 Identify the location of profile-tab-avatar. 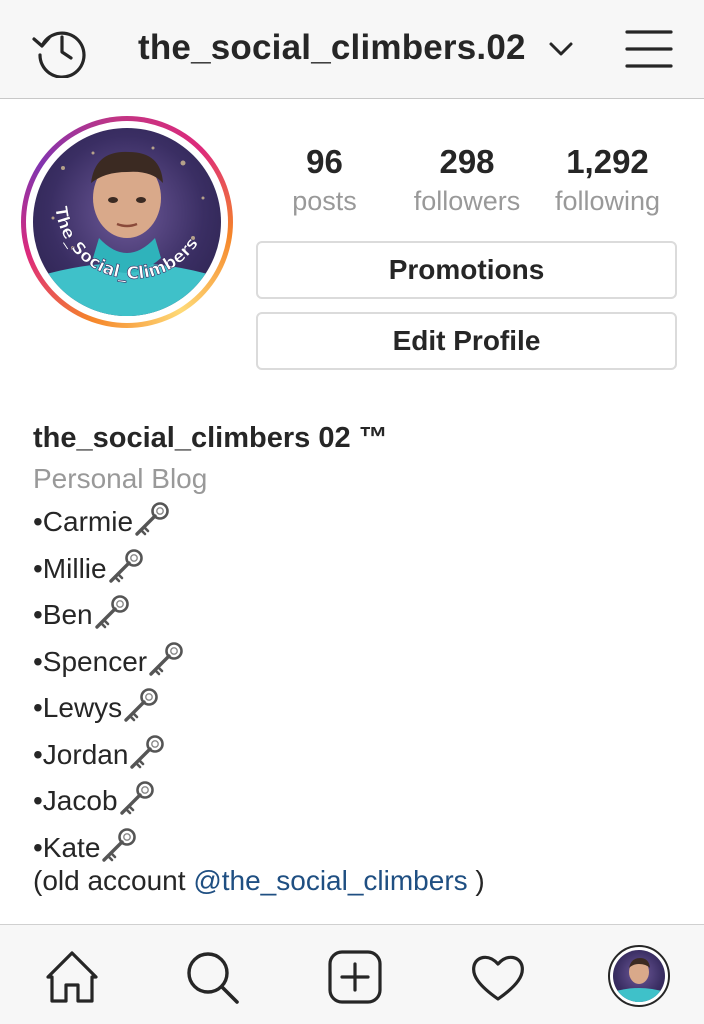
(639, 976).